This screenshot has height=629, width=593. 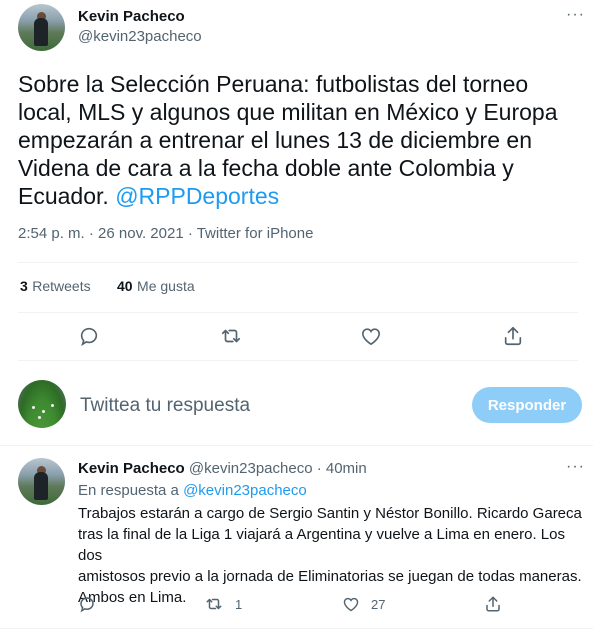 I want to click on tweet-text-segment: Ecuador., so click(x=67, y=196).